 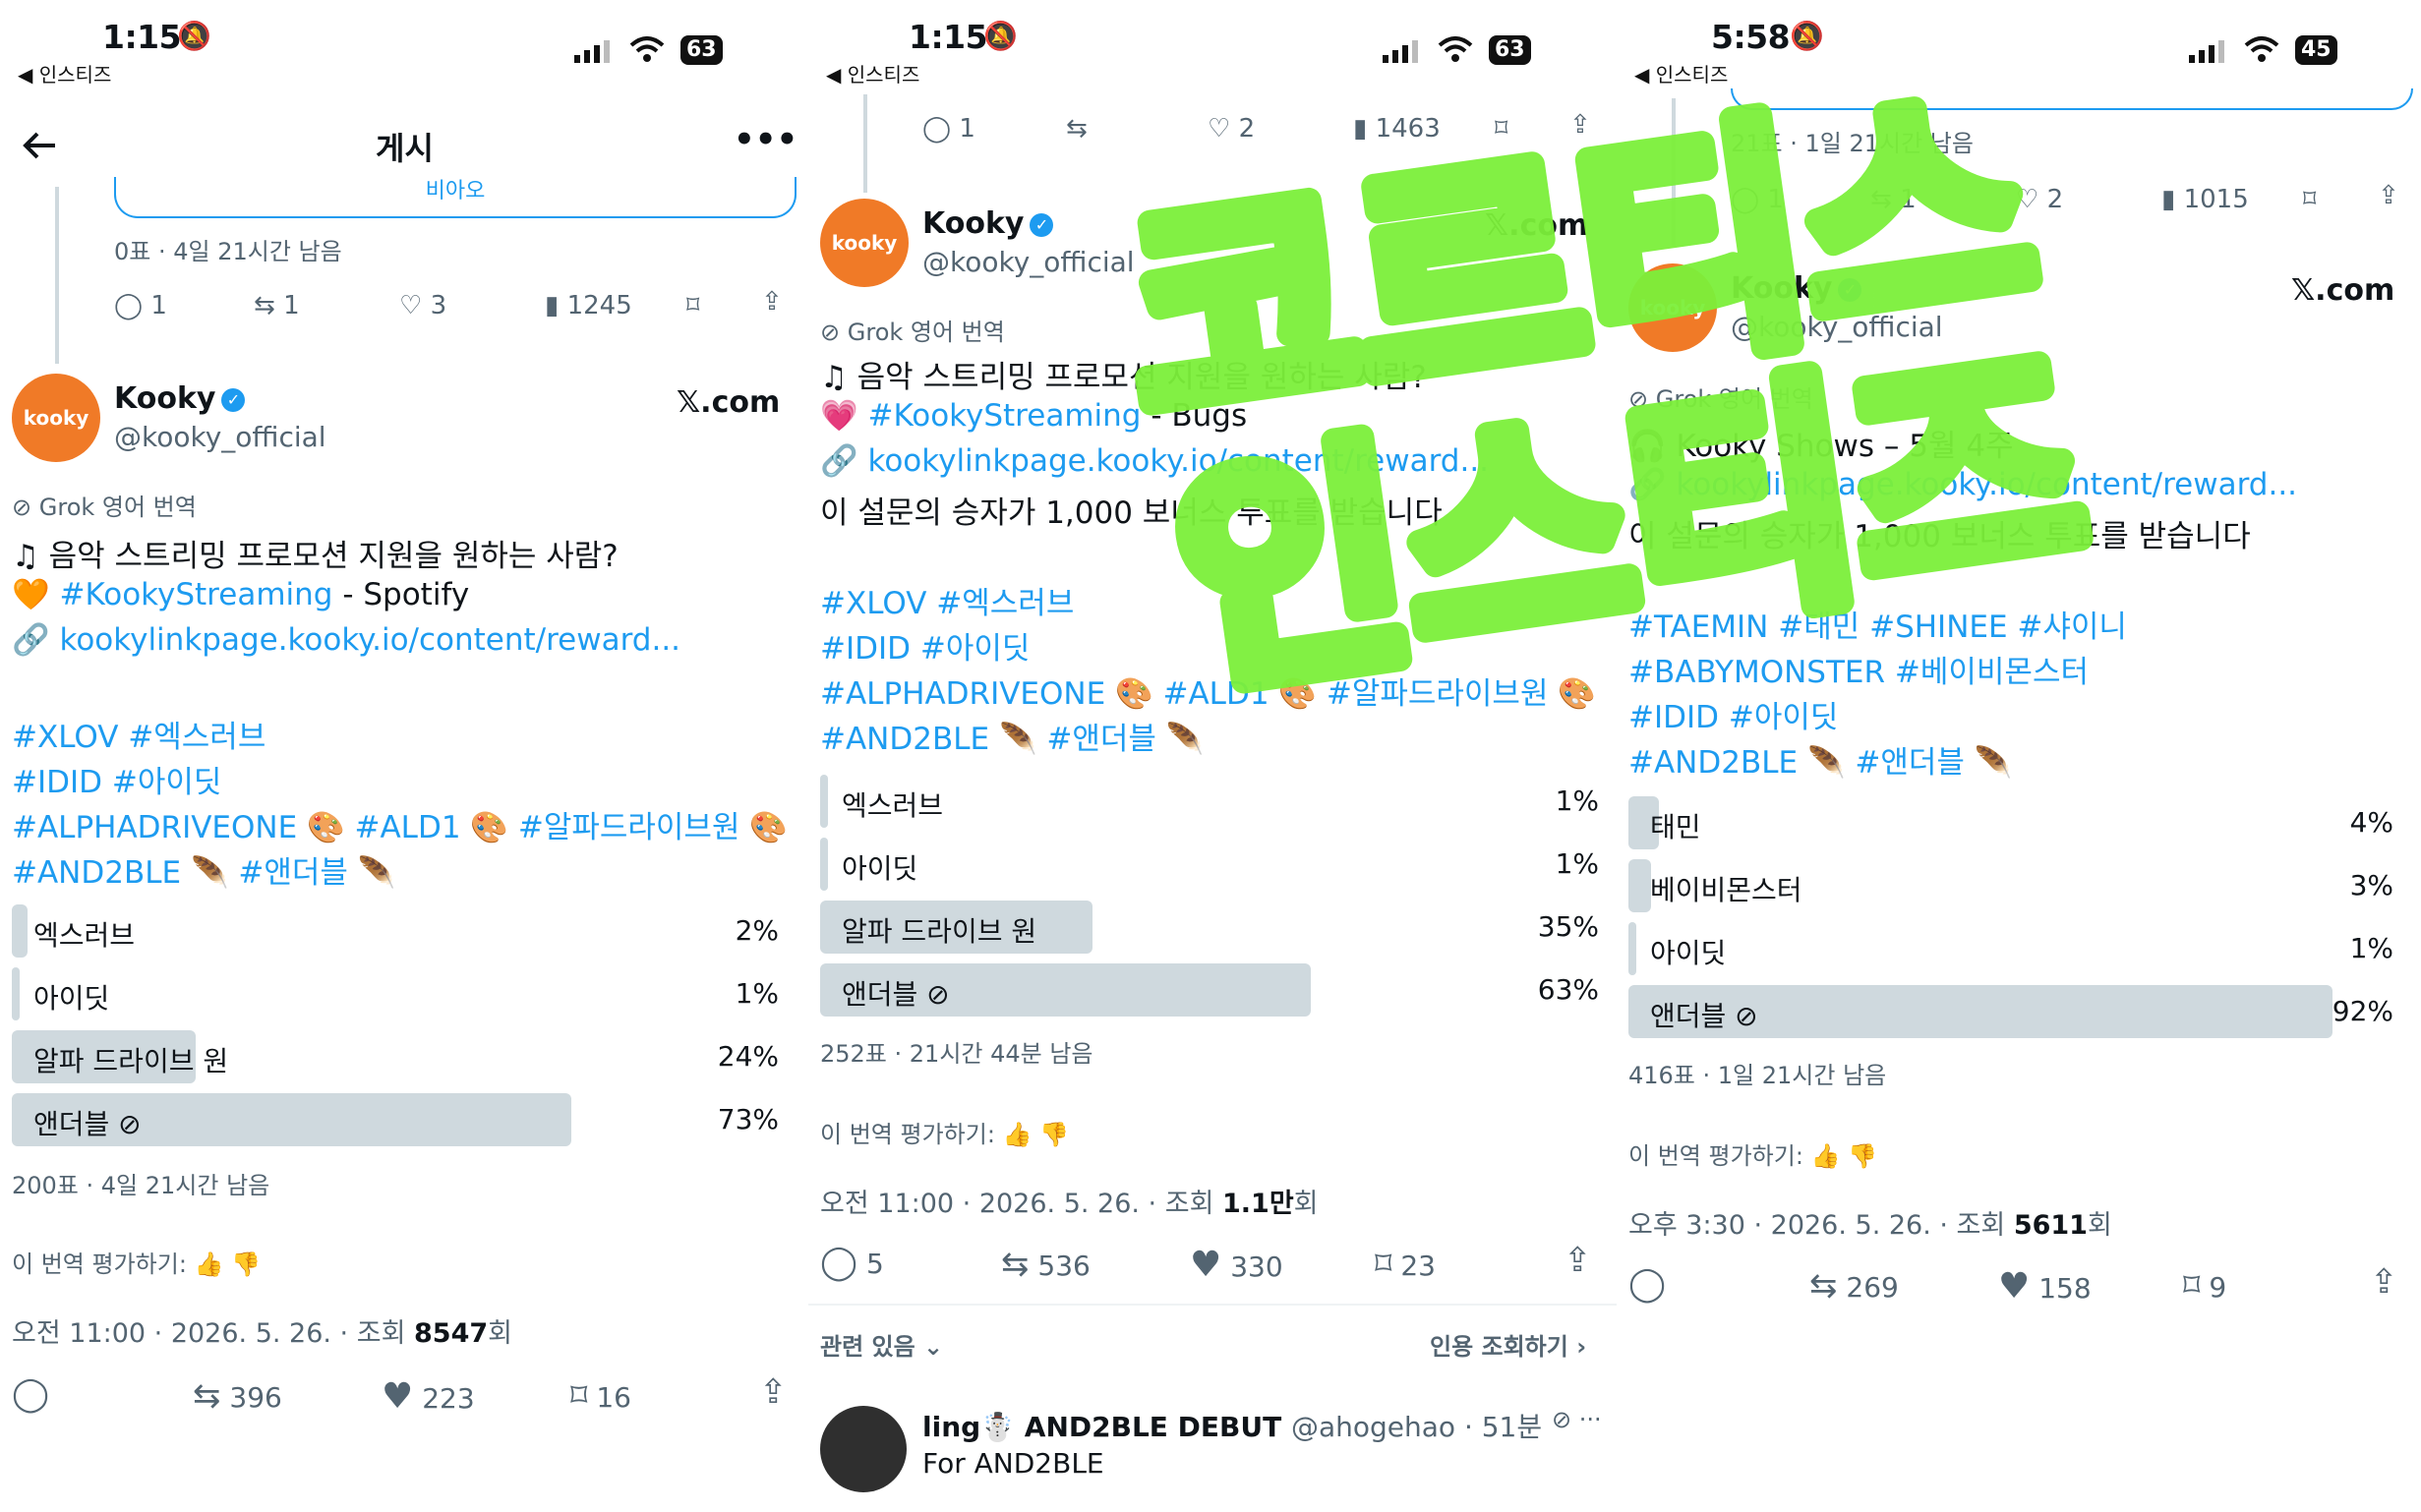 I want to click on reply-author-row: ling☃️ AND2BLE DEBUT @ahogehao · 51분, so click(x=1232, y=1425).